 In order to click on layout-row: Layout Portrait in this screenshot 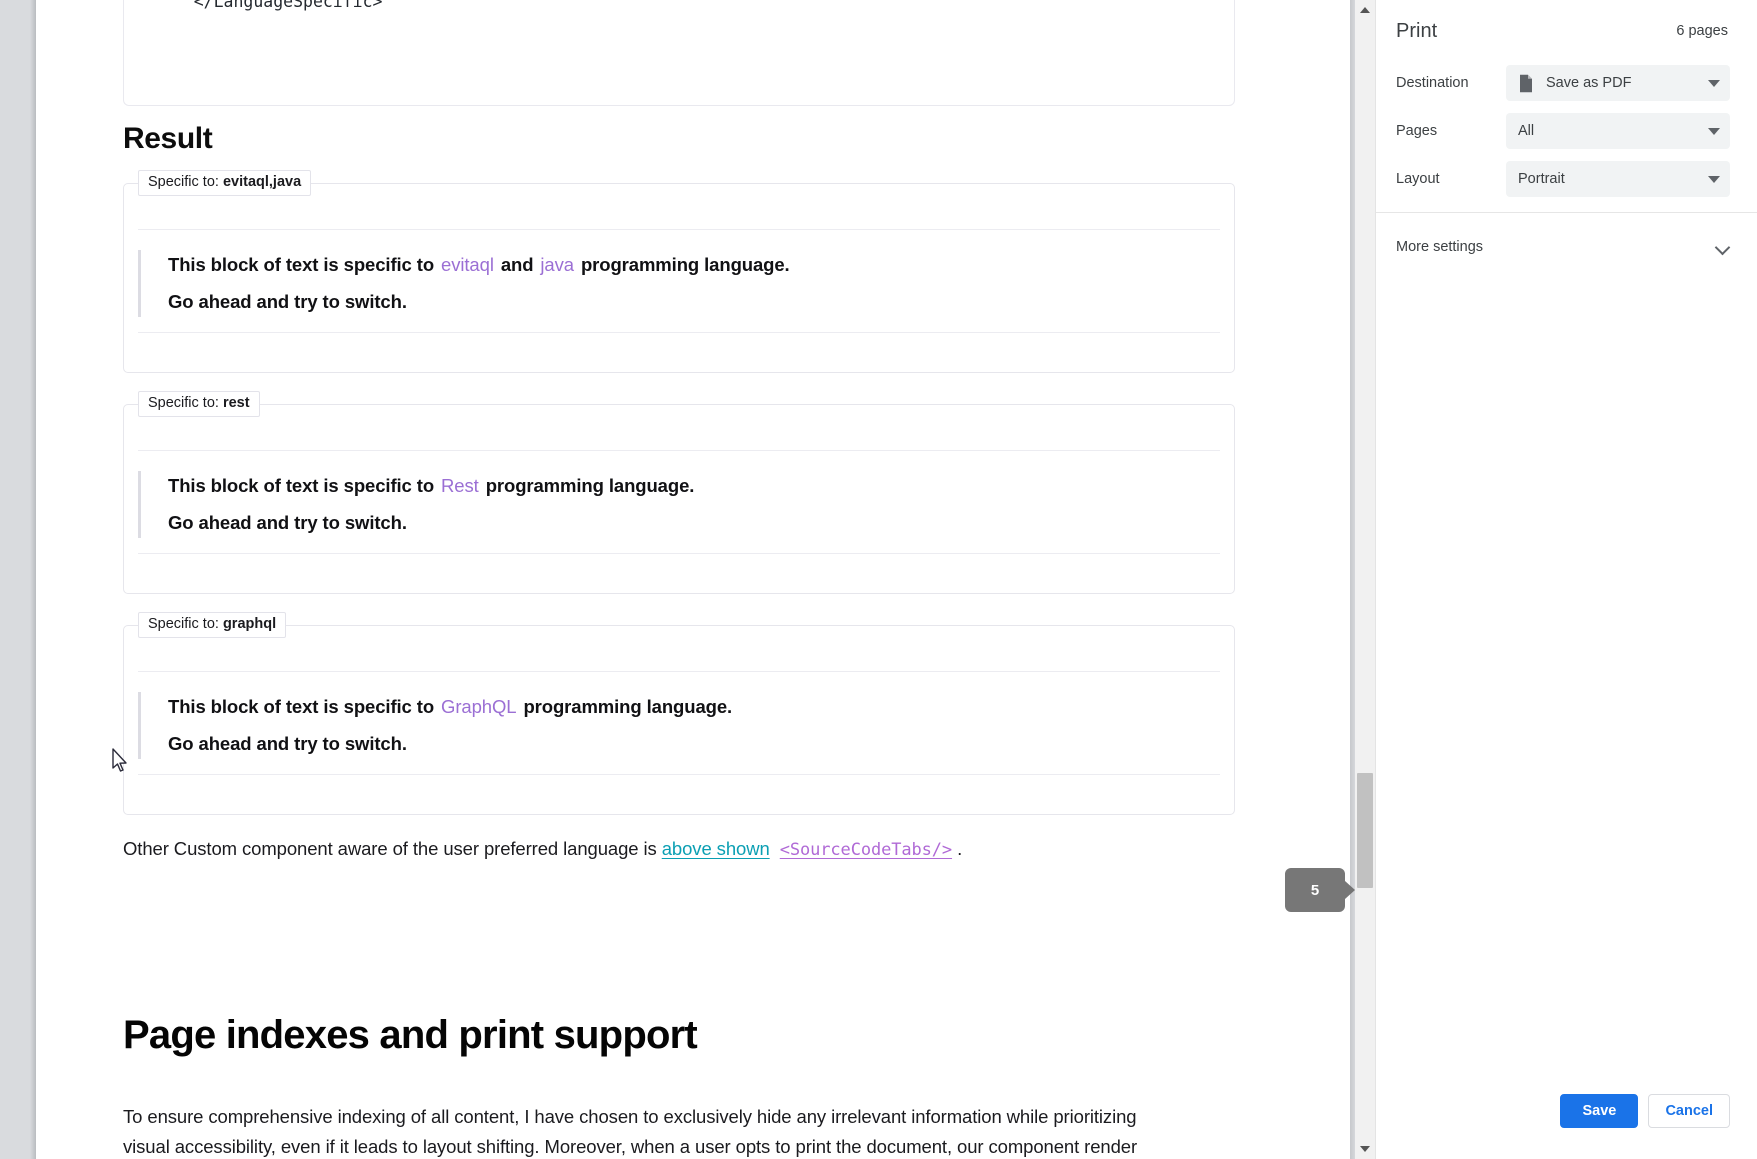, I will do `click(1566, 179)`.